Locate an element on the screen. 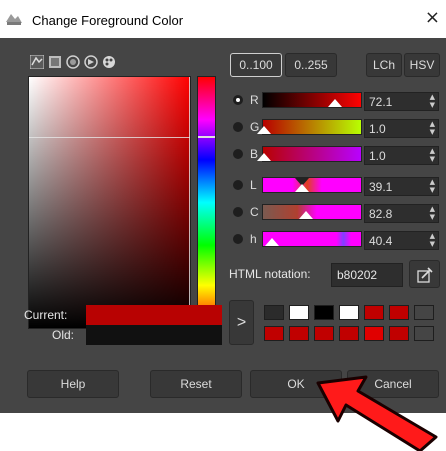 The height and width of the screenshot is (451, 446). reset-button: Reset is located at coordinates (196, 384).